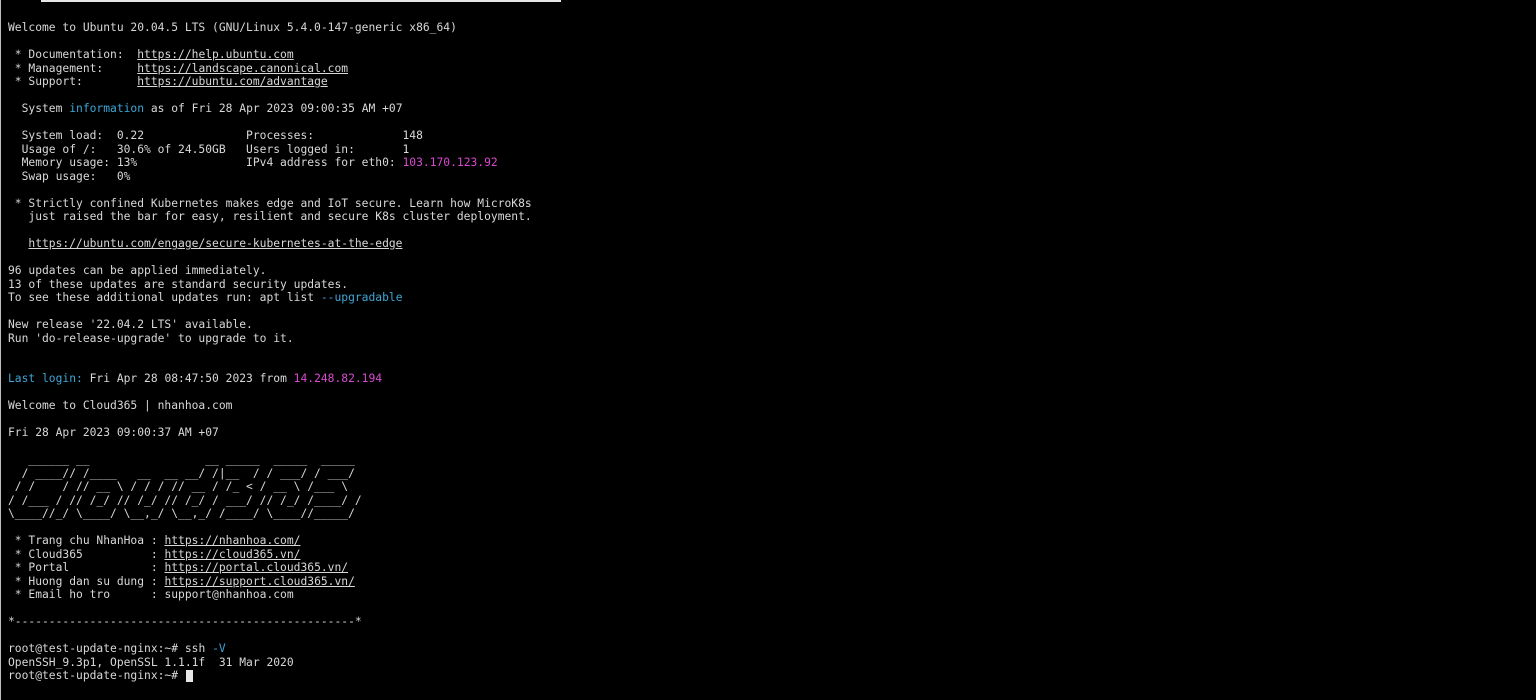 This screenshot has width=1536, height=700. Describe the element at coordinates (181, 459) in the screenshot. I see `banner-line-1: ______ __ __ _____ _____ _____` at that location.